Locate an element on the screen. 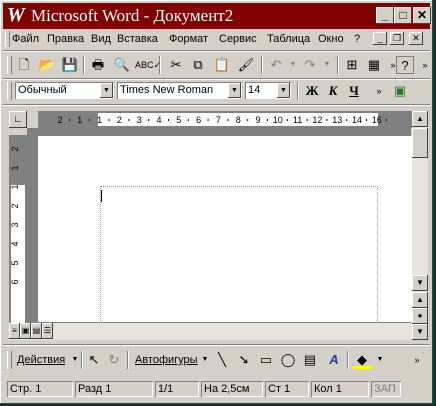  rectangle-icon: ▭ is located at coordinates (266, 360).